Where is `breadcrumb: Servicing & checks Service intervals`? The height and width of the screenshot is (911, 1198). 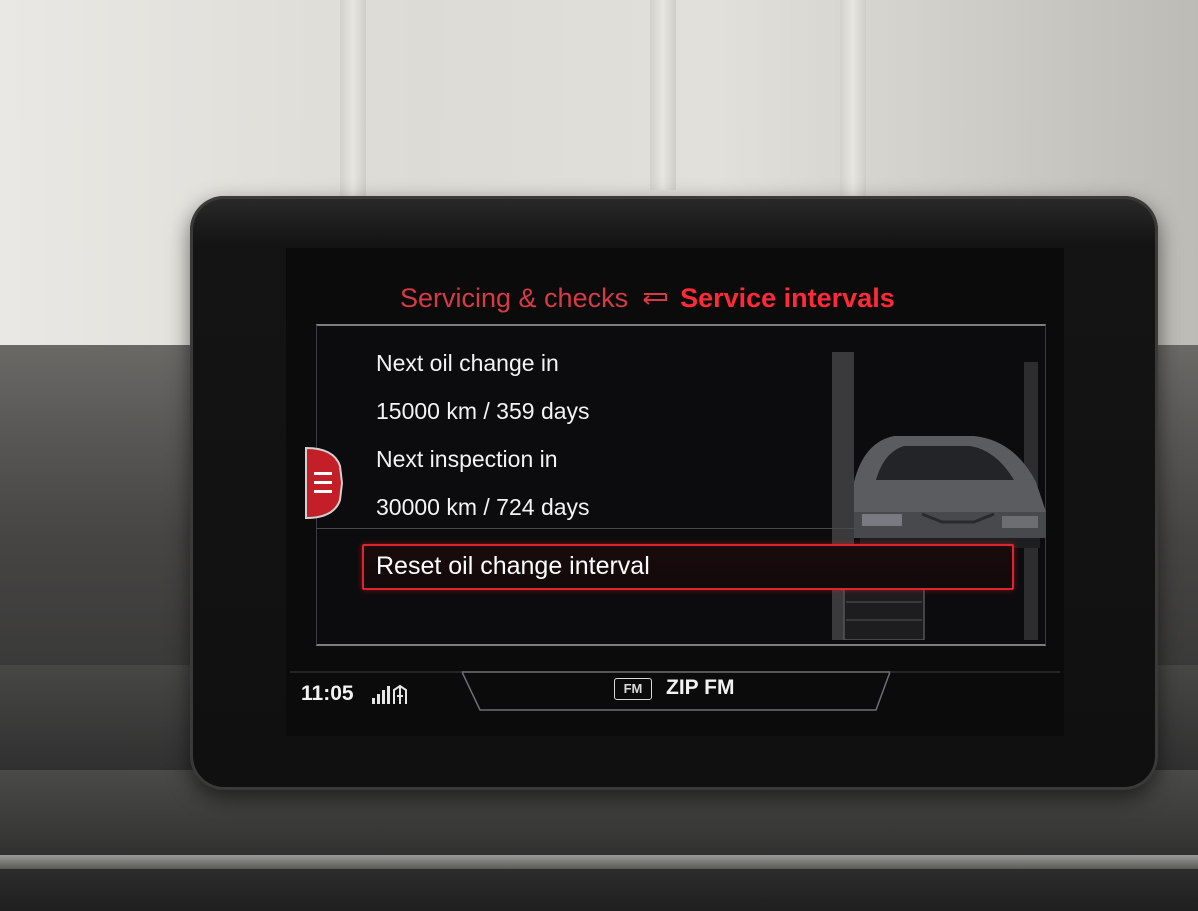 breadcrumb: Servicing & checks Service intervals is located at coordinates (647, 298).